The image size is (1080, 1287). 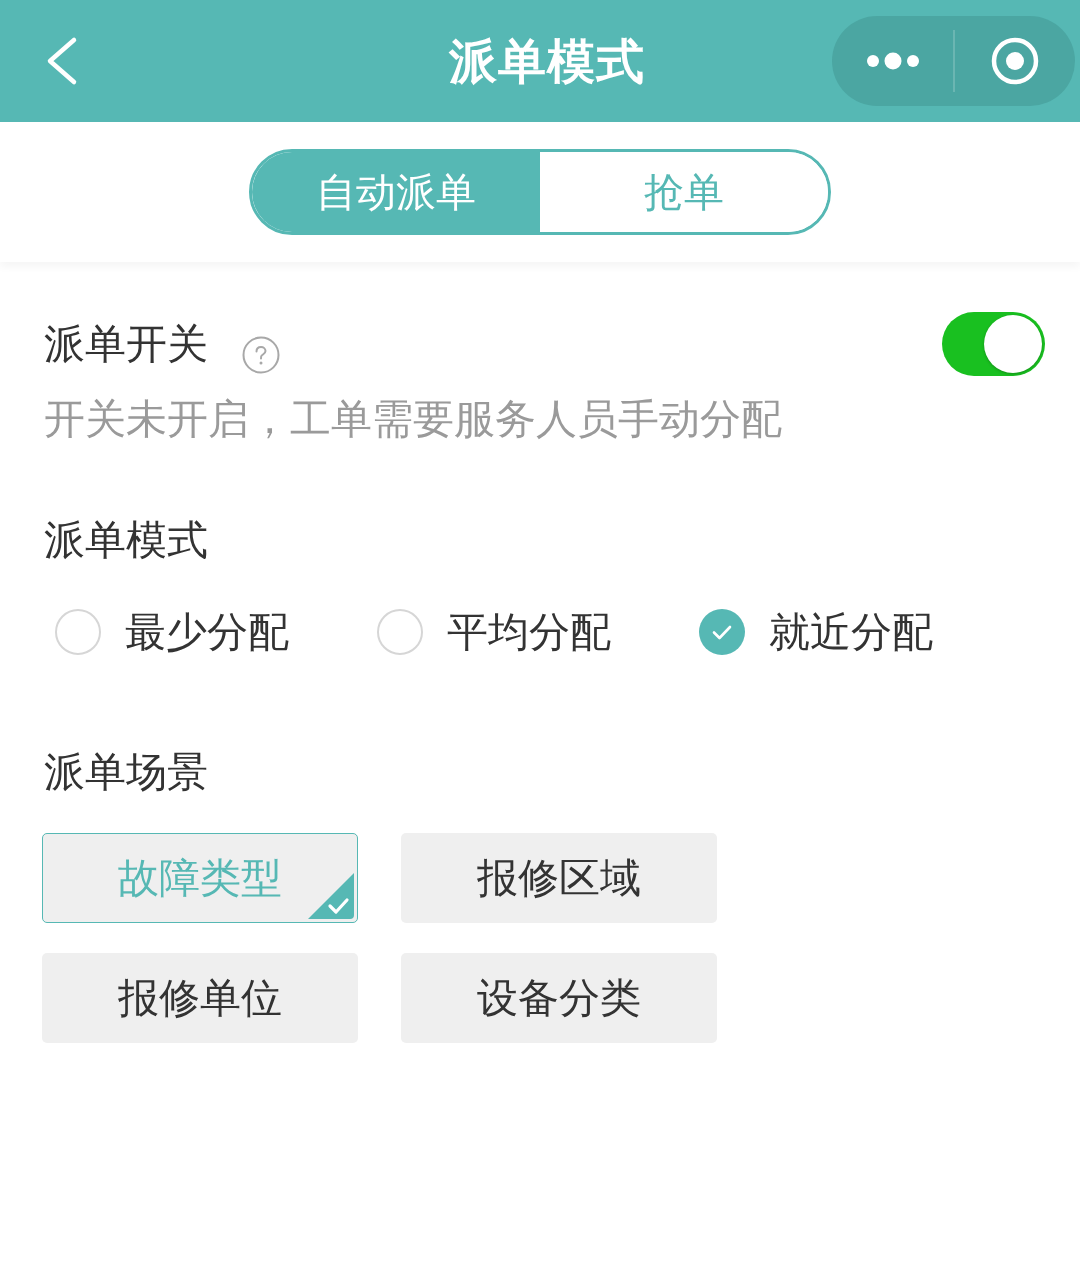 I want to click on more-icon, so click(x=893, y=61).